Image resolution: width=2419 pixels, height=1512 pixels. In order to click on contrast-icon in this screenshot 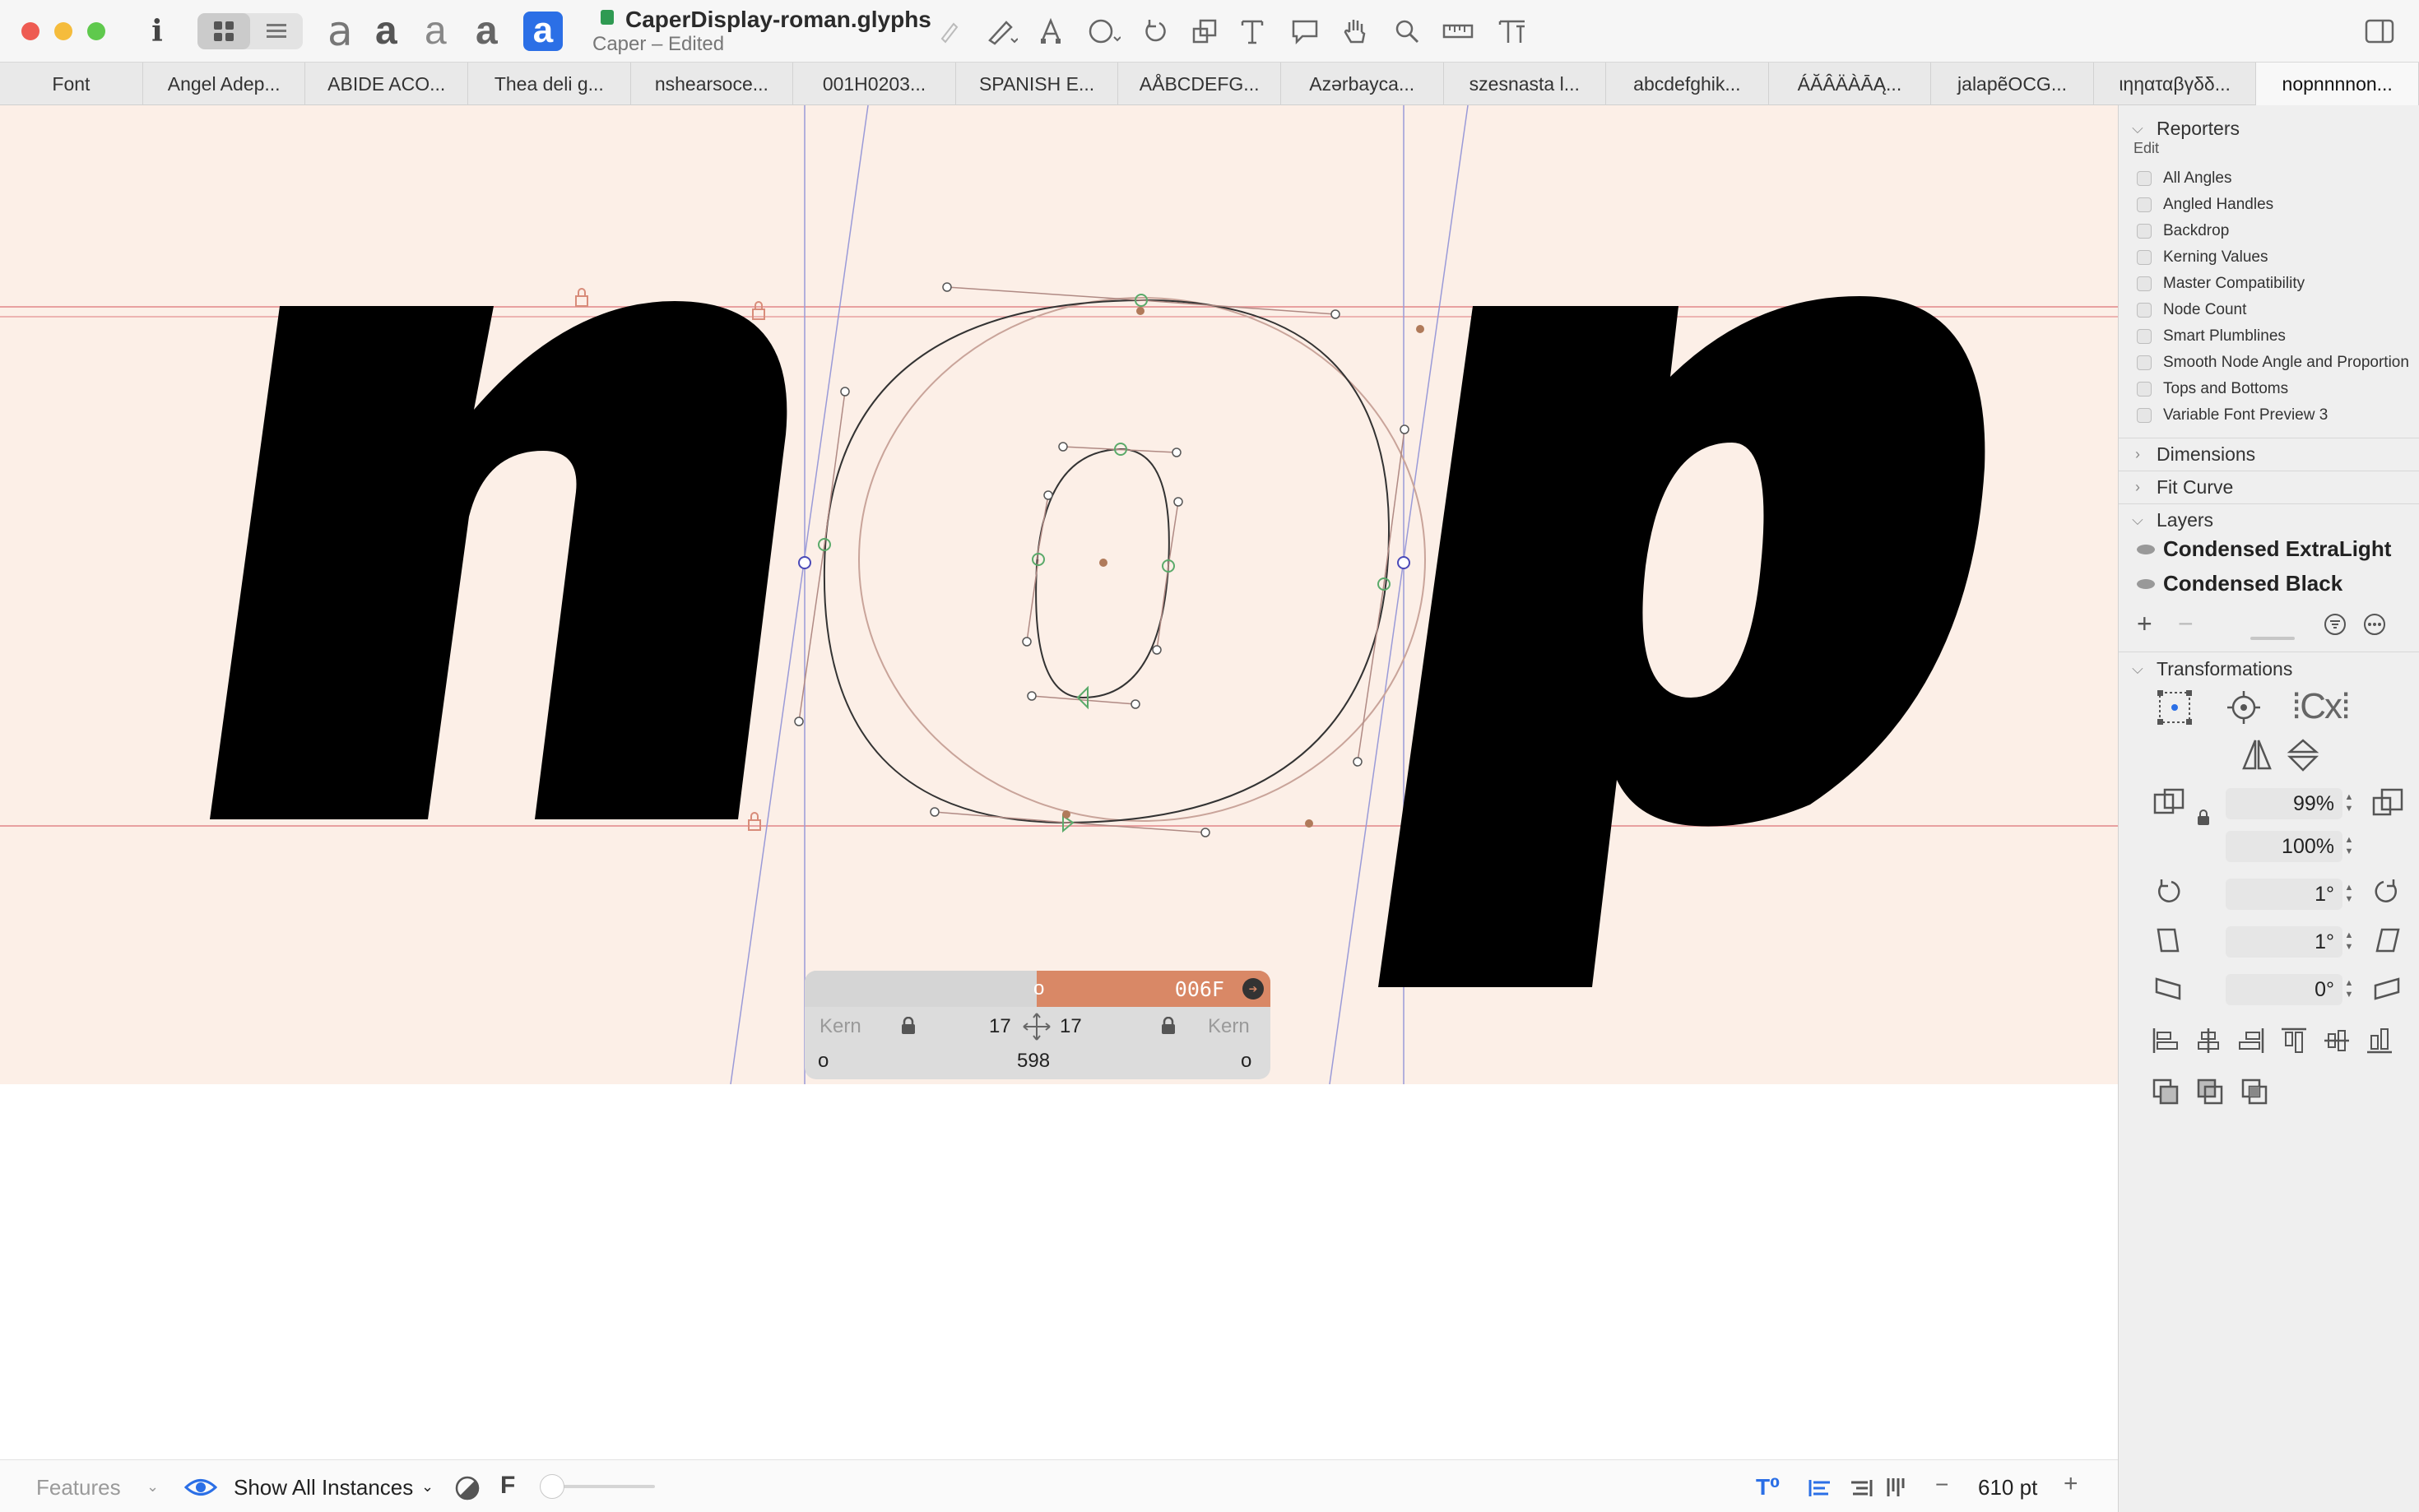, I will do `click(468, 1490)`.